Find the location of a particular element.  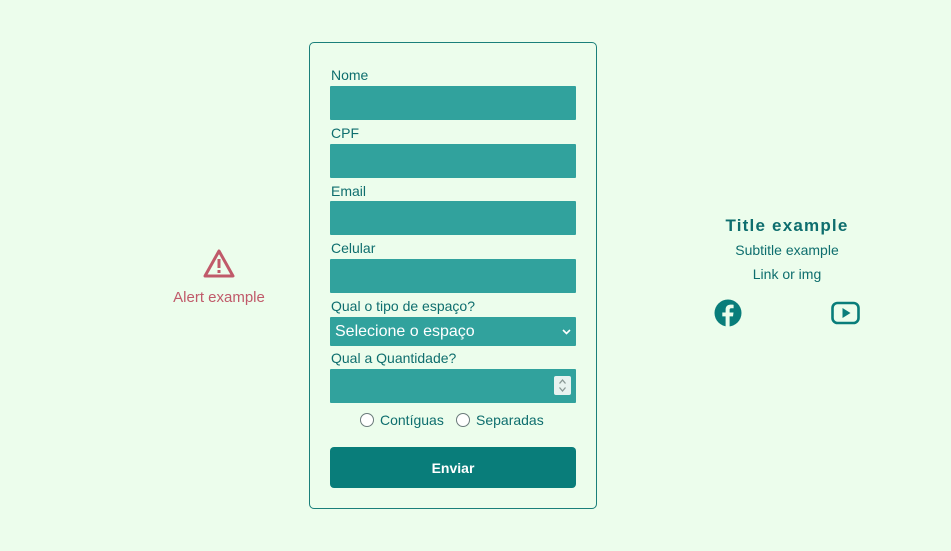

info-link: Link or img is located at coordinates (787, 274).